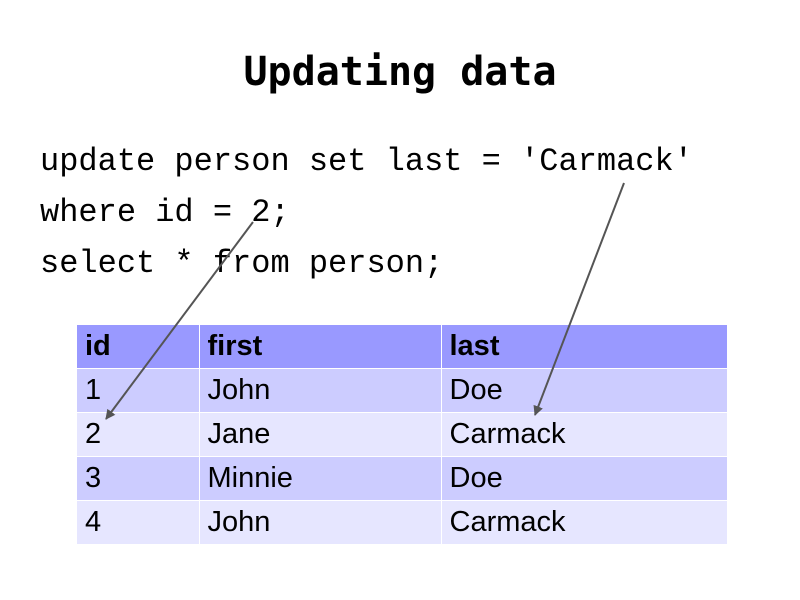  What do you see at coordinates (138, 522) in the screenshot?
I see `cell-id: 4` at bounding box center [138, 522].